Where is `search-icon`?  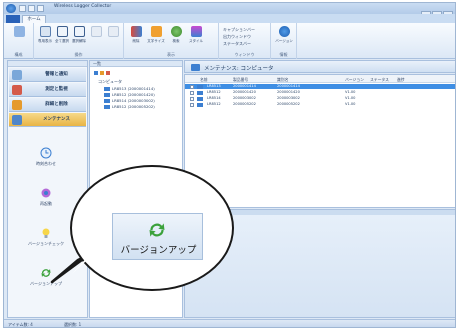
search-icon is located at coordinates (176, 31).